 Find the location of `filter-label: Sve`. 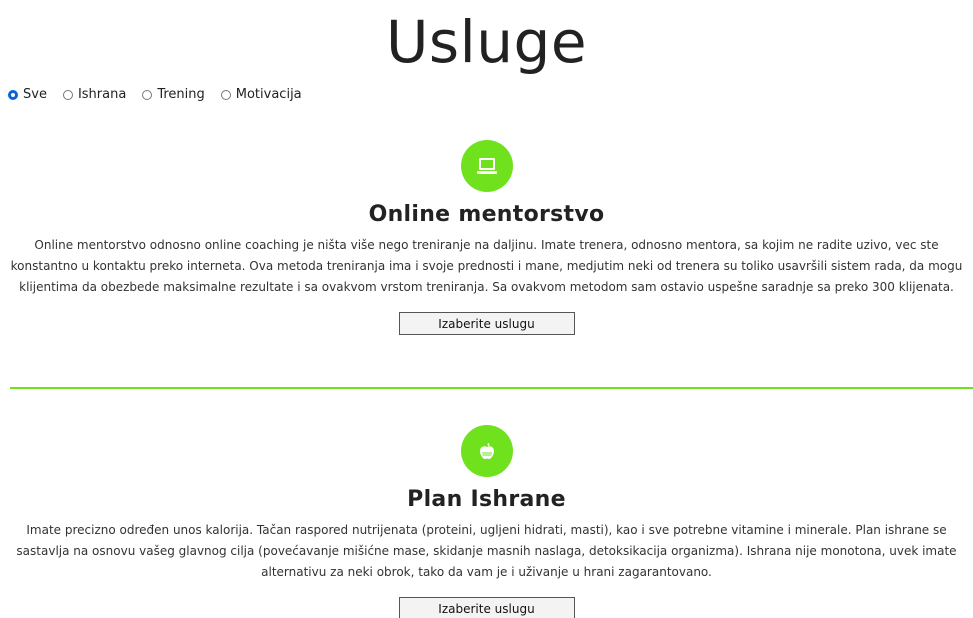

filter-label: Sve is located at coordinates (35, 94).